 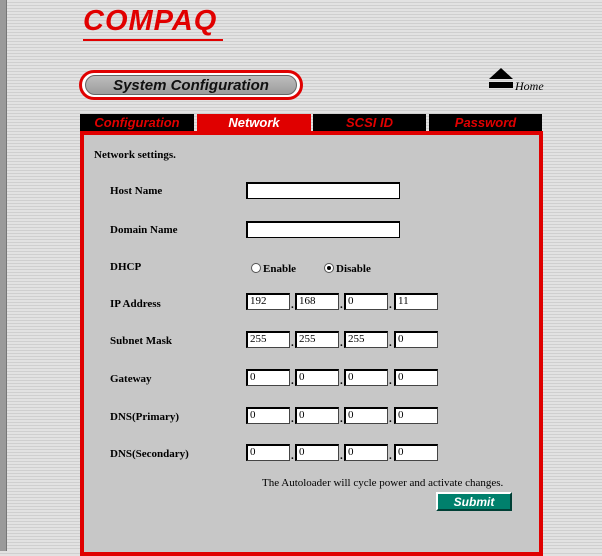 I want to click on gateway-label: Gateway, so click(x=131, y=379).